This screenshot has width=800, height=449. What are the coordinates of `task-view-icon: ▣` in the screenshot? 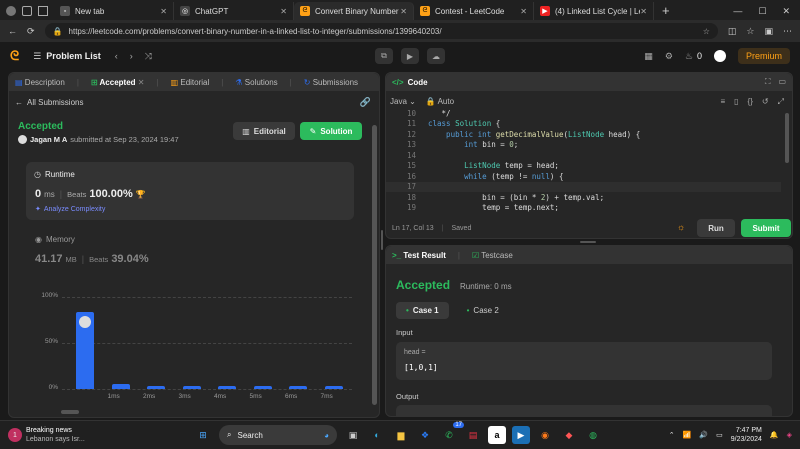 It's located at (353, 435).